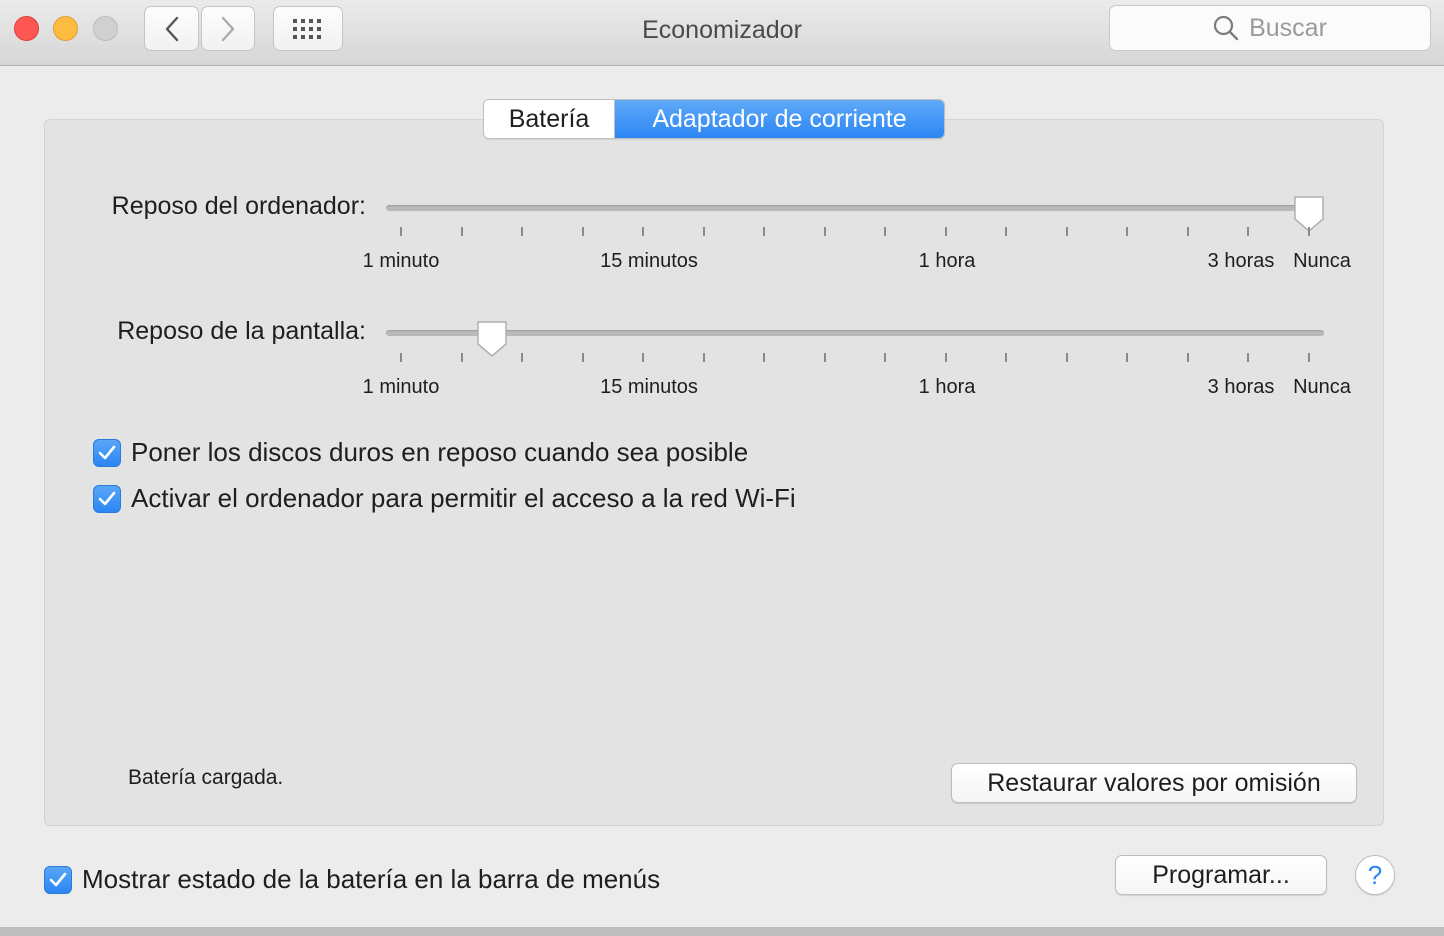 The image size is (1444, 936). Describe the element at coordinates (1241, 387) in the screenshot. I see `display-sleep-scale-3h: 3 horas` at that location.